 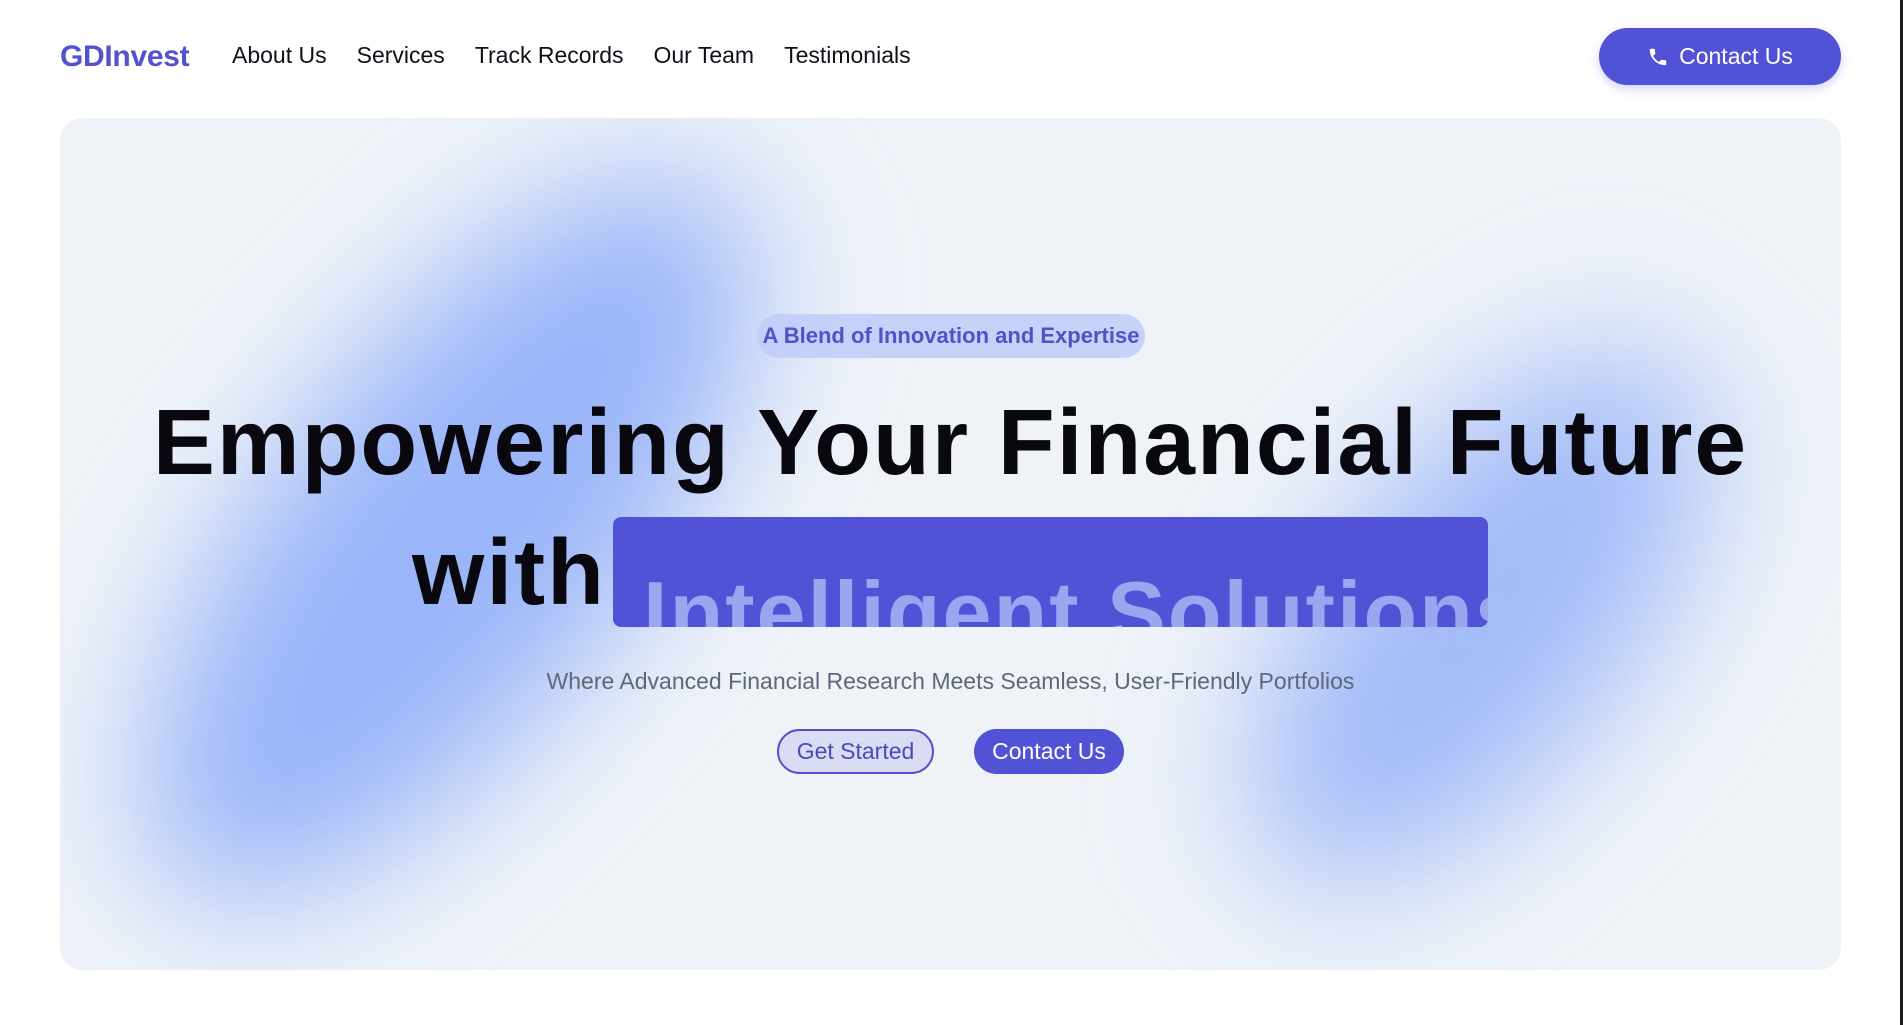 What do you see at coordinates (1736, 56) in the screenshot?
I see `header-contact-label: Contact Us` at bounding box center [1736, 56].